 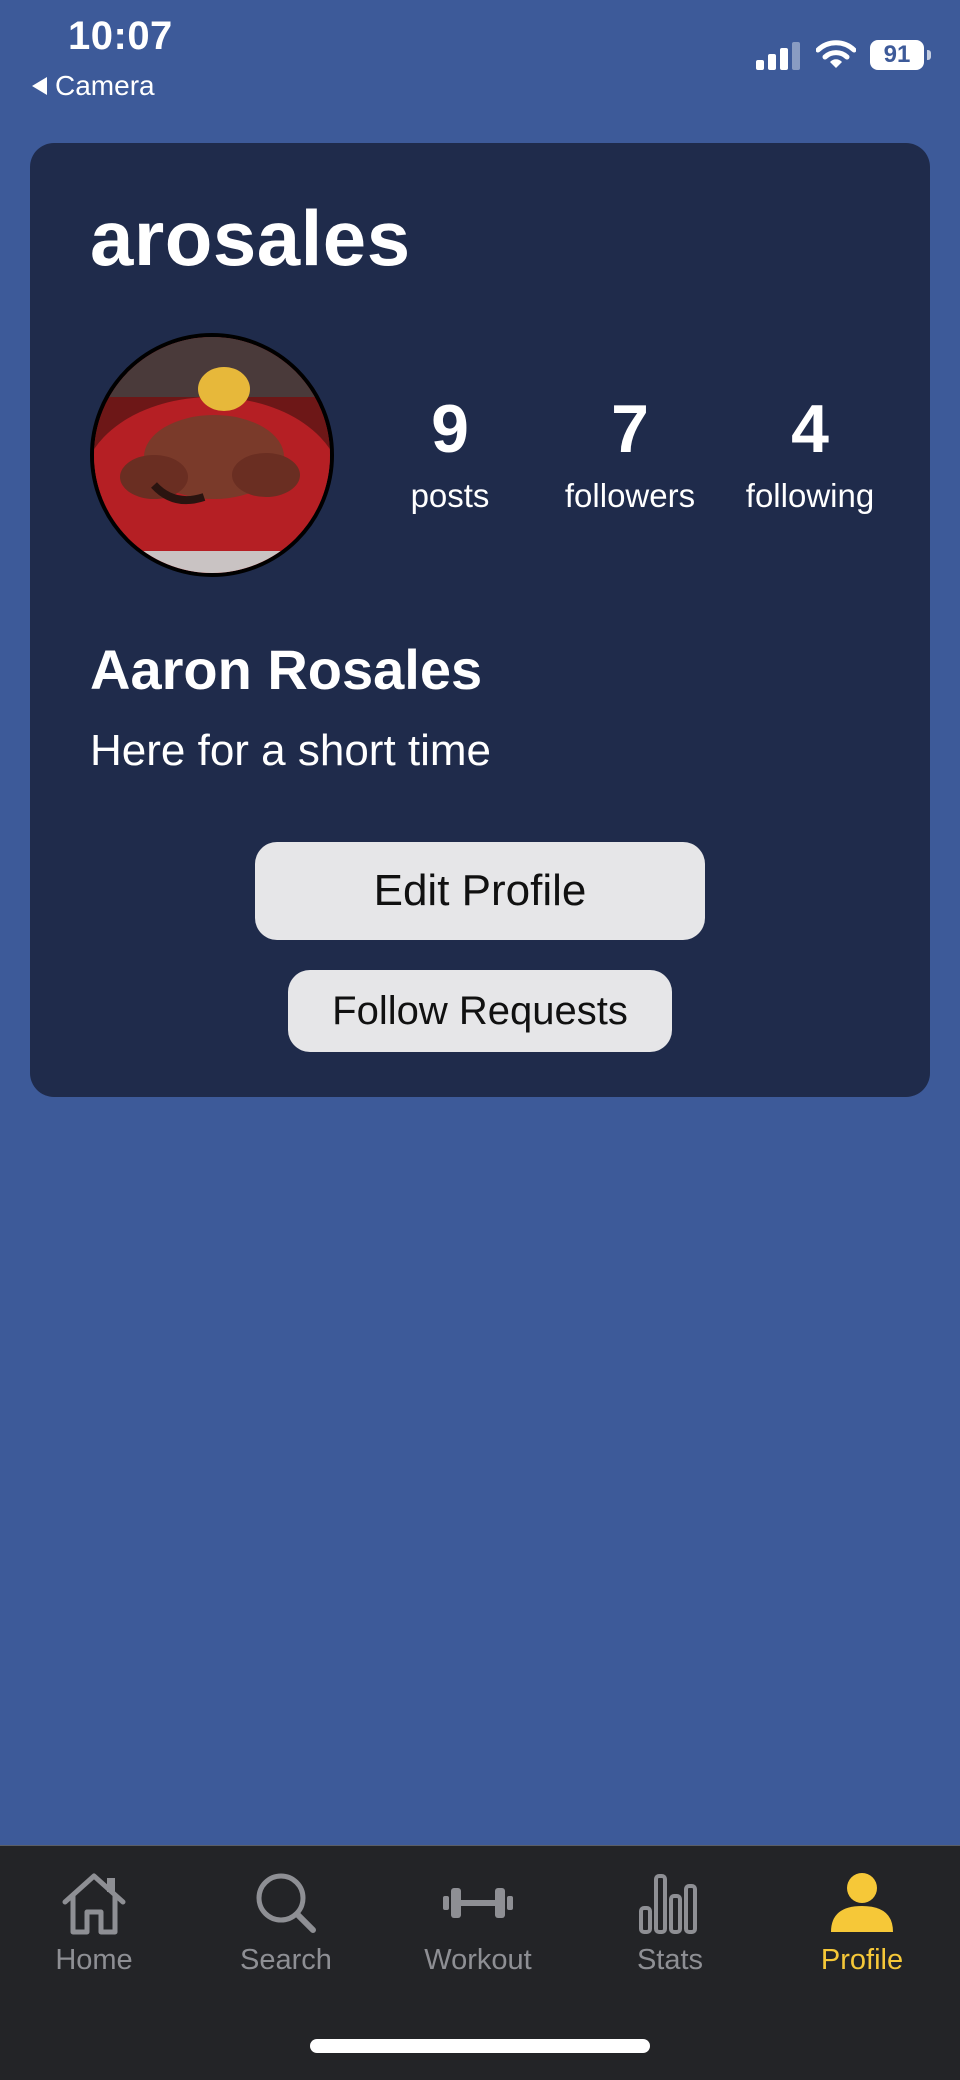 What do you see at coordinates (291, 750) in the screenshot?
I see `profile-bio: Here for a short time` at bounding box center [291, 750].